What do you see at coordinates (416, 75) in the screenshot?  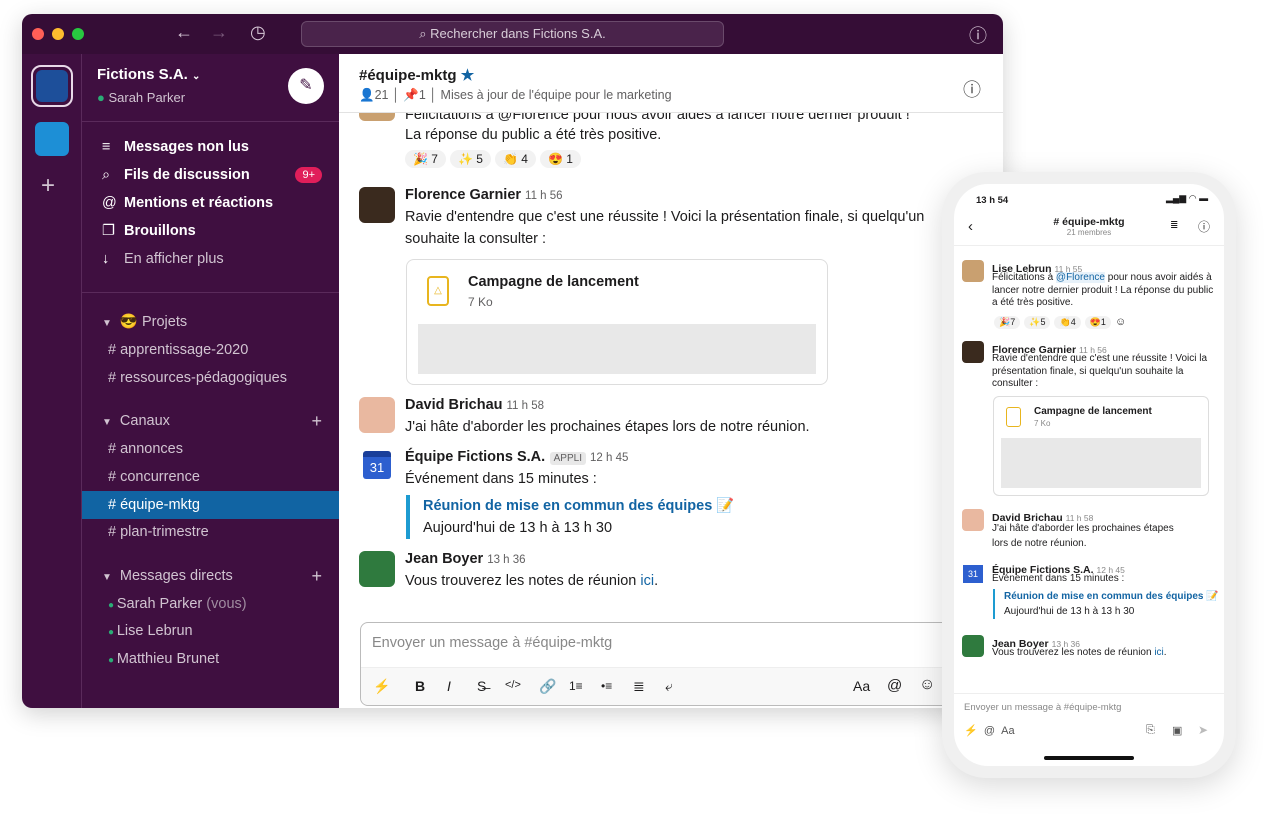 I see `channel-title: #équipe-mktg ★` at bounding box center [416, 75].